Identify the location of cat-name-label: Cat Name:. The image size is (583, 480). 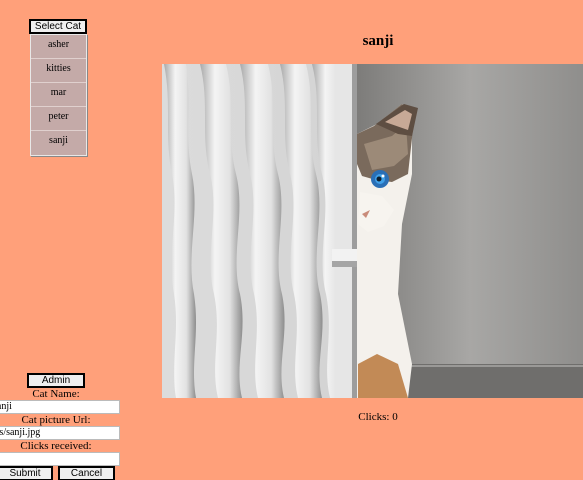
(56, 394).